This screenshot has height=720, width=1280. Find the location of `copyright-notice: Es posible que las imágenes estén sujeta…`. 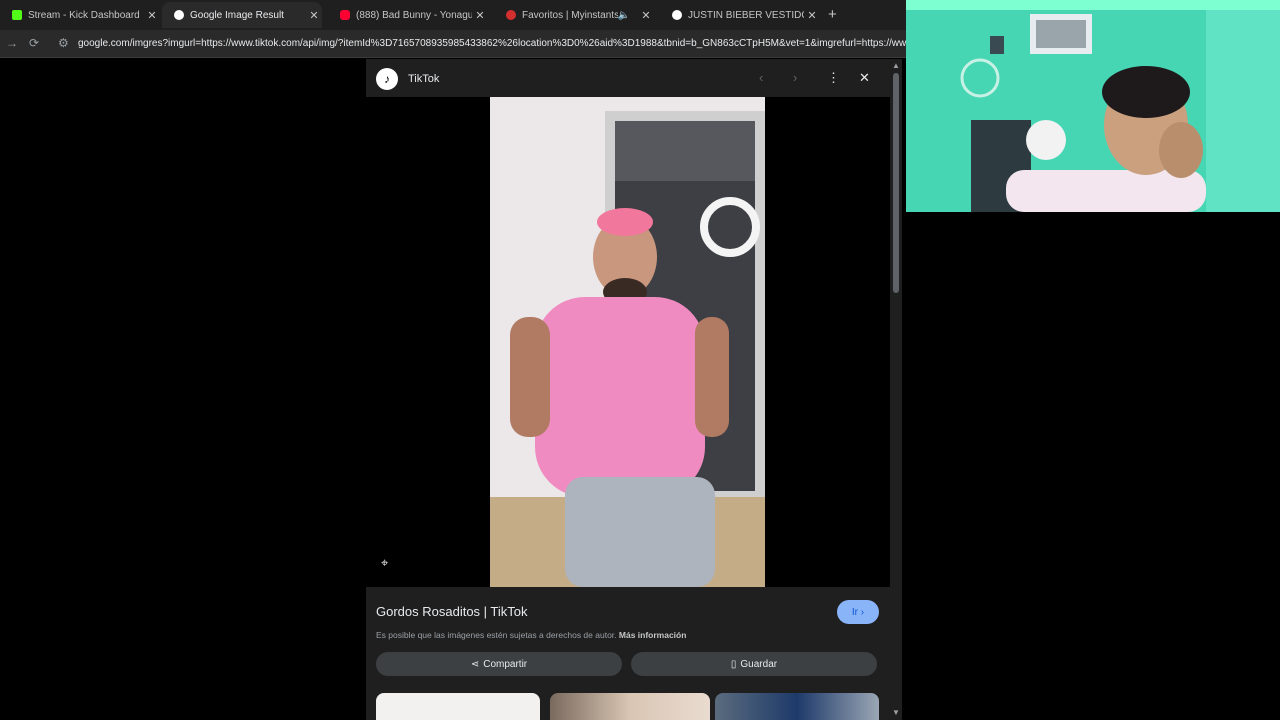

copyright-notice: Es posible que las imágenes estén sujeta… is located at coordinates (531, 635).